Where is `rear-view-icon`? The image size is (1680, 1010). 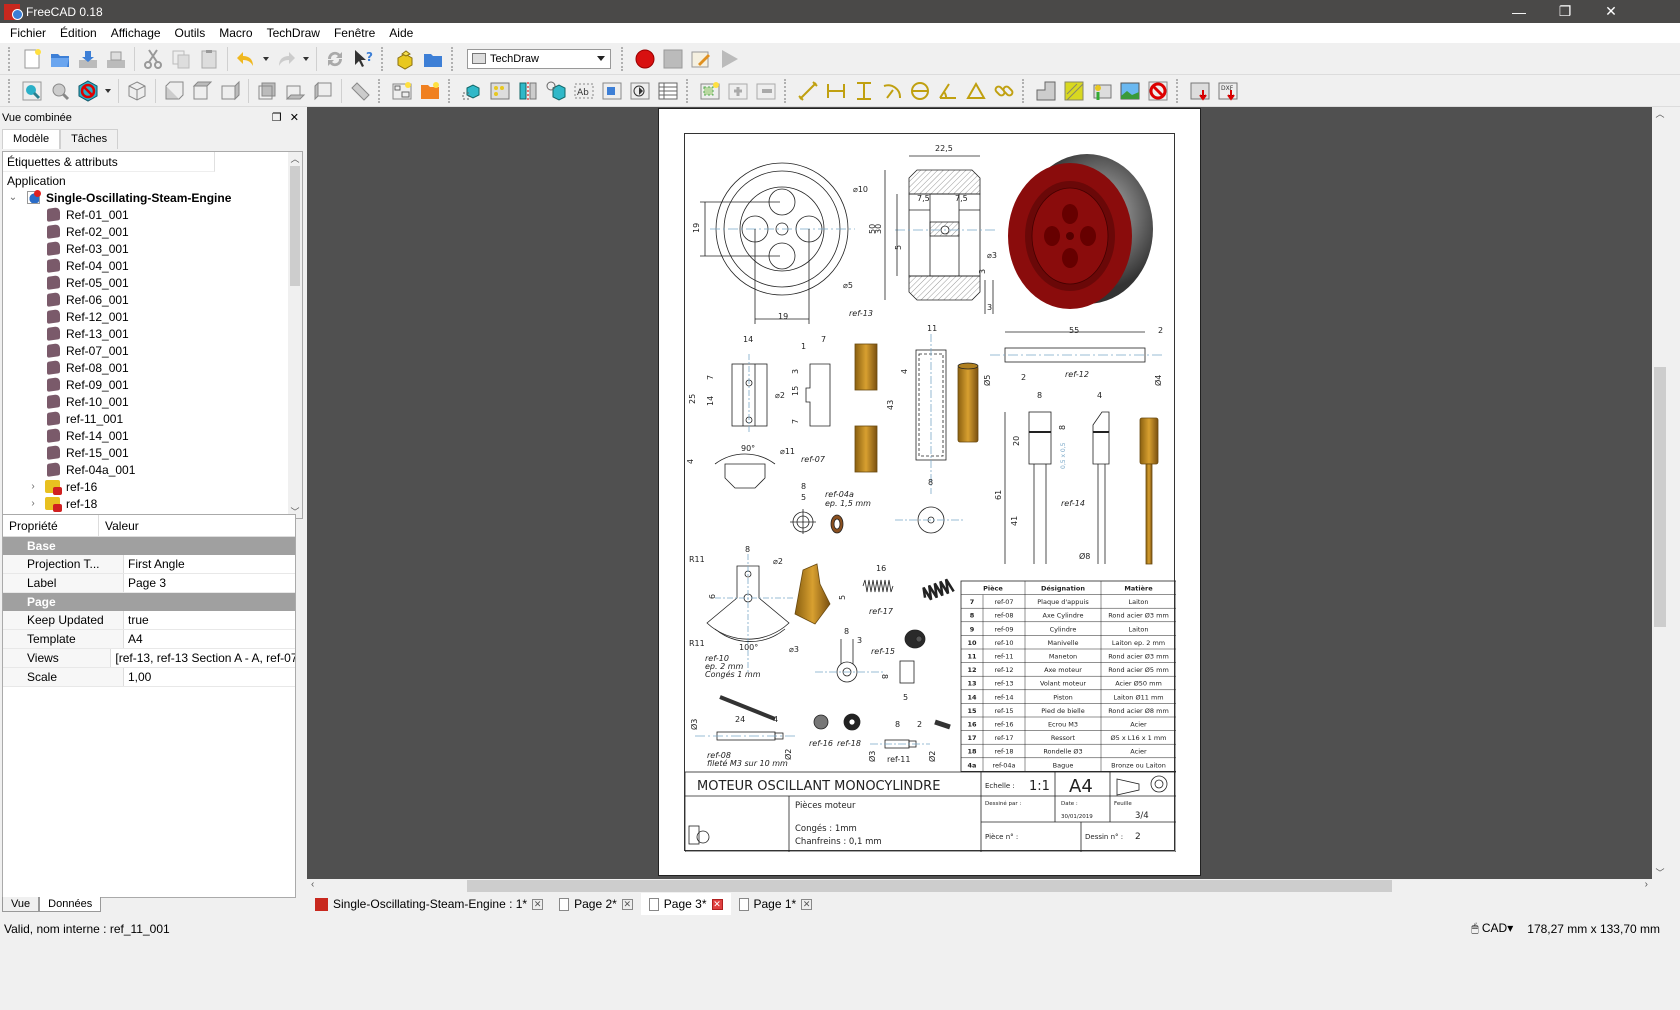
rear-view-icon is located at coordinates (267, 91).